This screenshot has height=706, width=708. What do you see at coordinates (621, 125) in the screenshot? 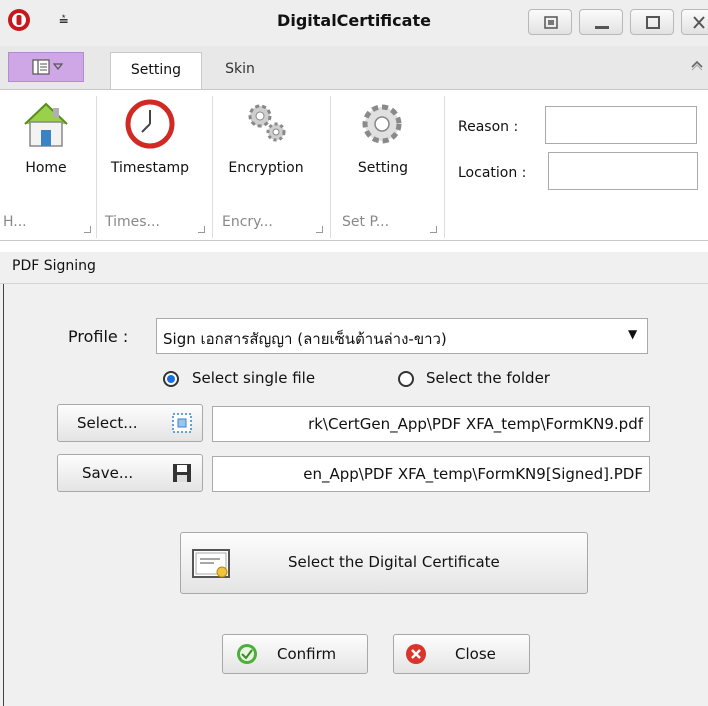
I see `reason-input` at bounding box center [621, 125].